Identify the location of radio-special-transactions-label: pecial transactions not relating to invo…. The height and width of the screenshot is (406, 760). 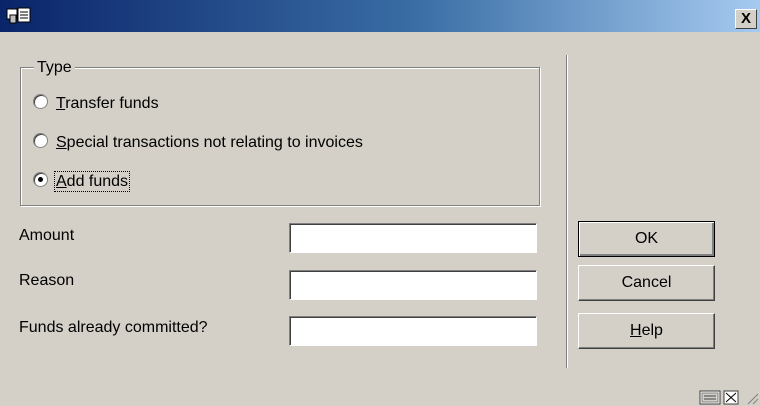
(214, 142).